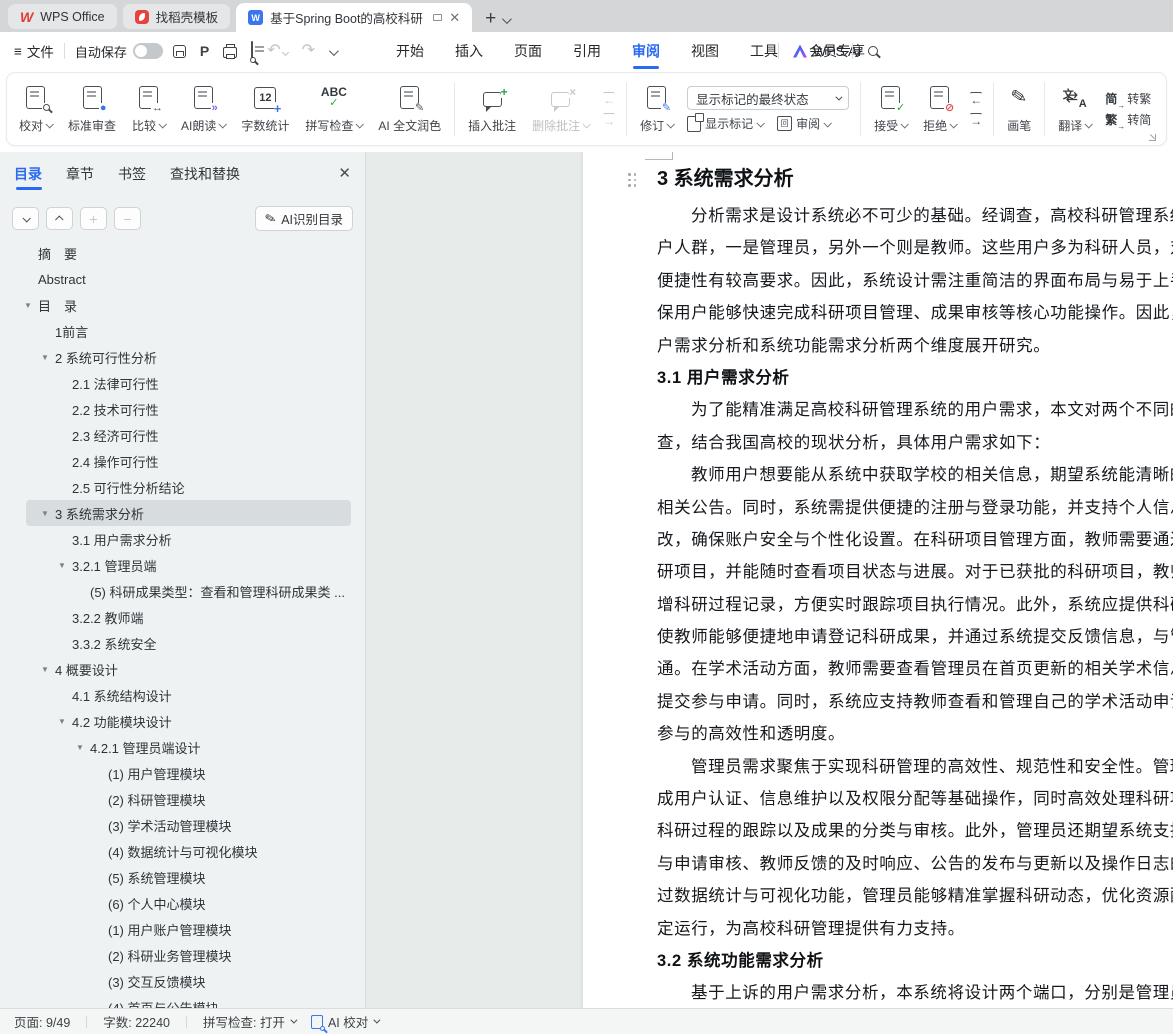 This screenshot has width=1173, height=1034. Describe the element at coordinates (915, 181) in the screenshot. I see `document-heading: 3 系统需求分析` at that location.